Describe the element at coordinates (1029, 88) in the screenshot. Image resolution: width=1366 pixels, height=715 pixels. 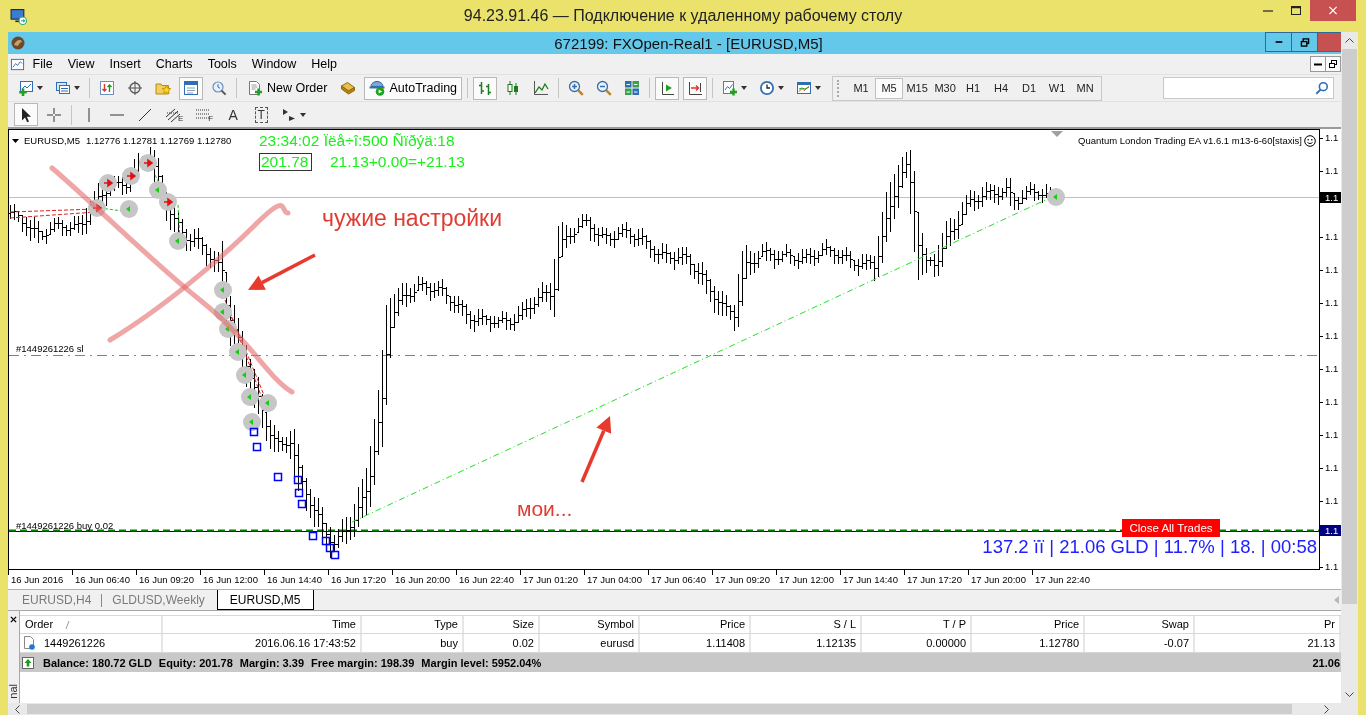
I see `timeframe-button: D1` at that location.